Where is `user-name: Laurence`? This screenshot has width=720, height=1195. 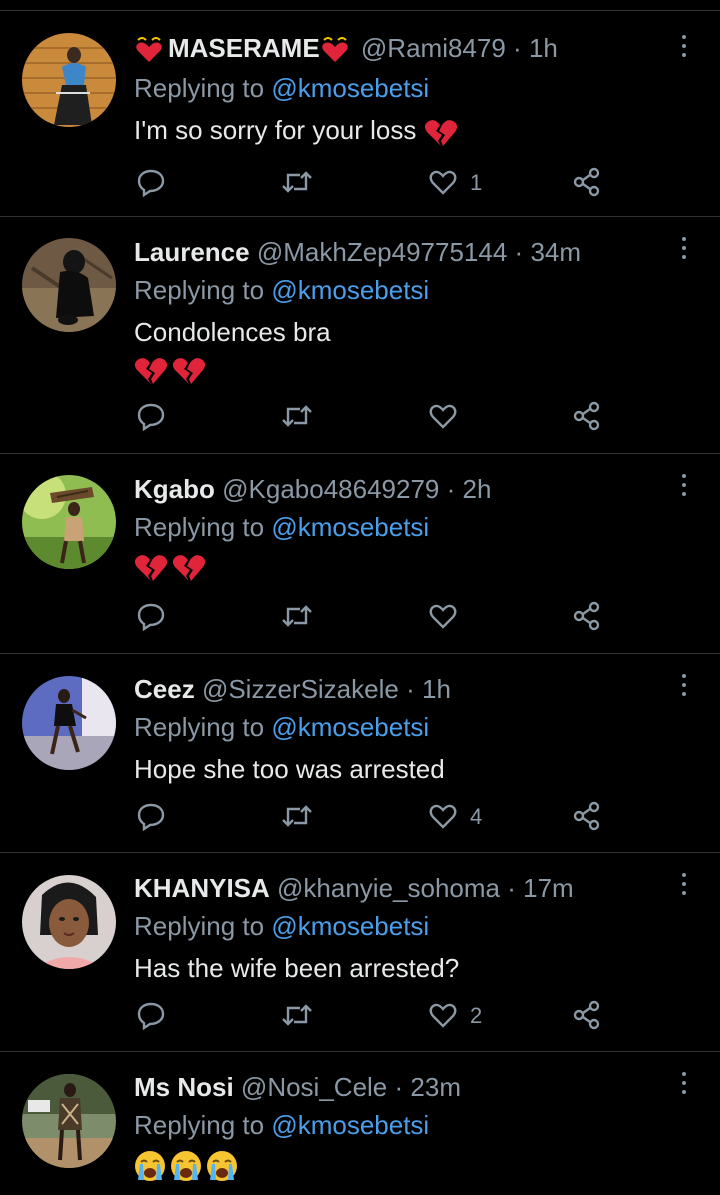
user-name: Laurence is located at coordinates (192, 252).